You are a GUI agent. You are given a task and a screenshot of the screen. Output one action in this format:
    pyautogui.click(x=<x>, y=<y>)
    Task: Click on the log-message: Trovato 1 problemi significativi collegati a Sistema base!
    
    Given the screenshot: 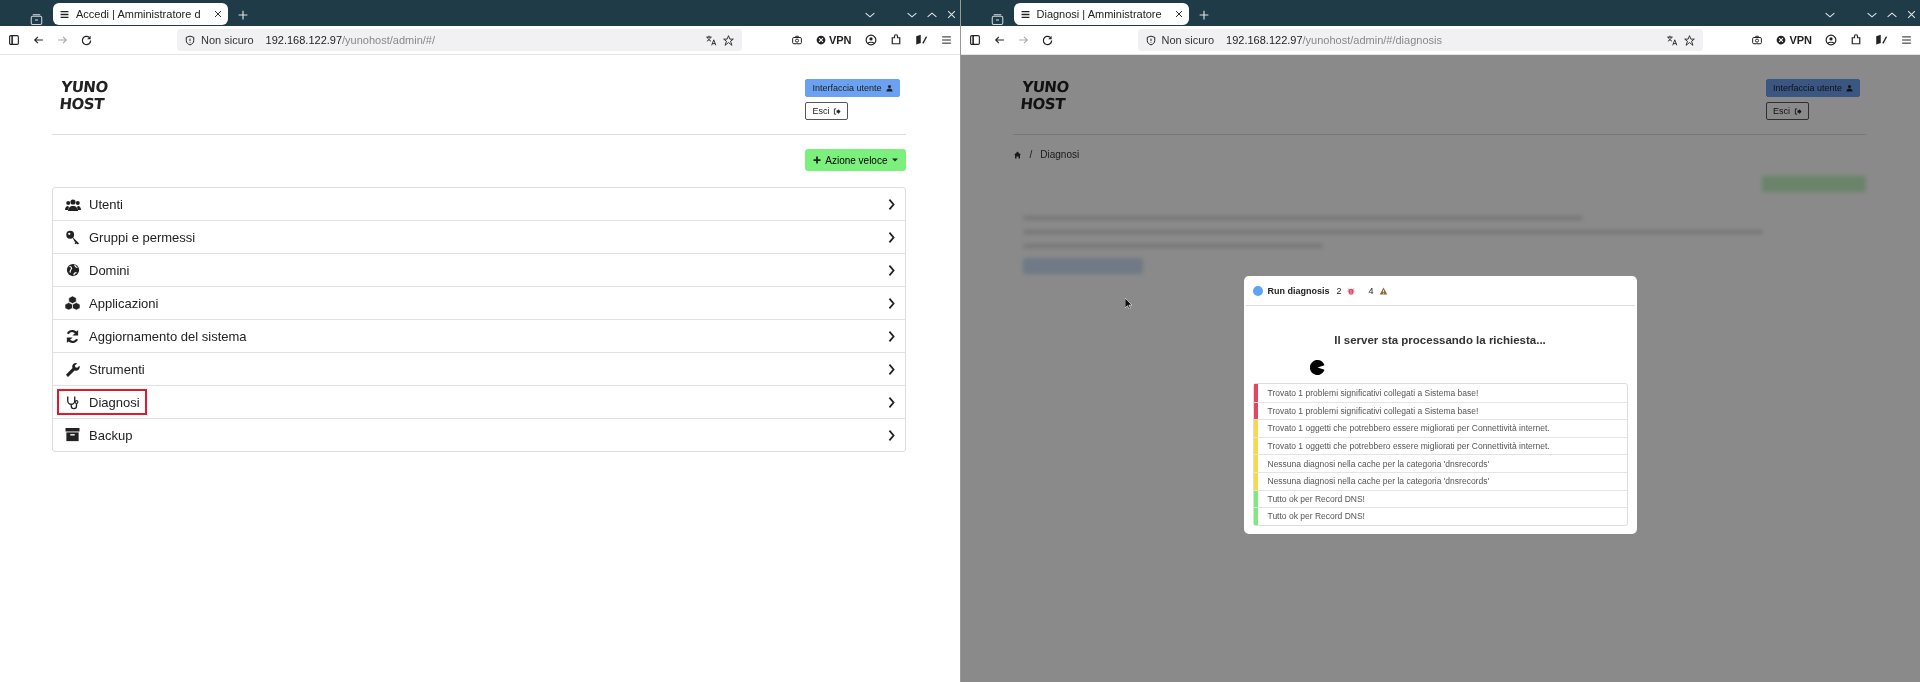 What is the action you would take?
    pyautogui.click(x=1373, y=392)
    